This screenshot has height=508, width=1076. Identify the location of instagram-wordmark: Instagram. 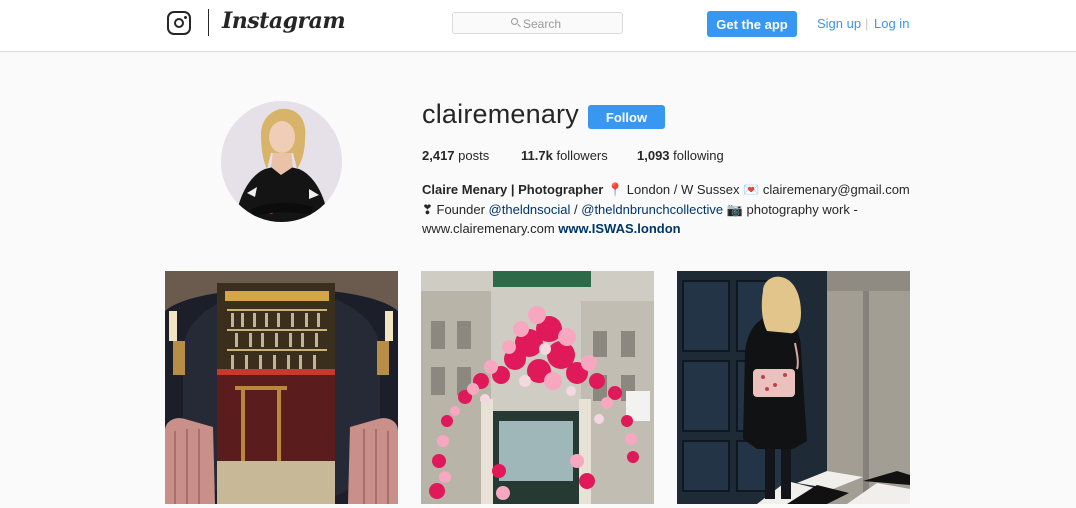
(284, 21).